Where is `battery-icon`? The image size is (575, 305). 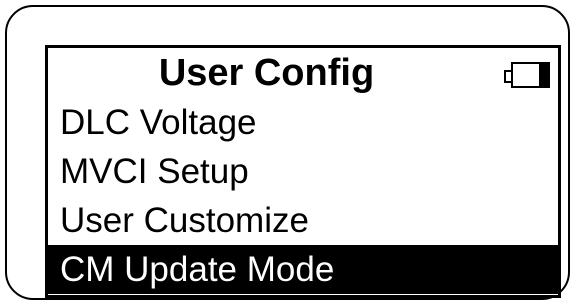 battery-icon is located at coordinates (527, 75).